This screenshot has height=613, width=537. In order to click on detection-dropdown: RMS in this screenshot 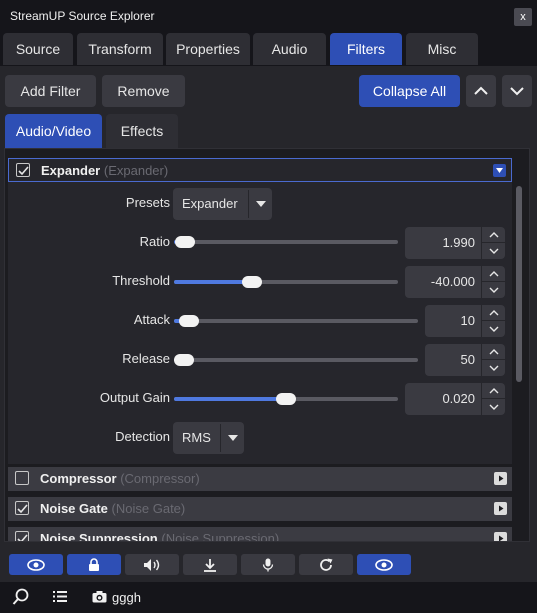, I will do `click(208, 438)`.